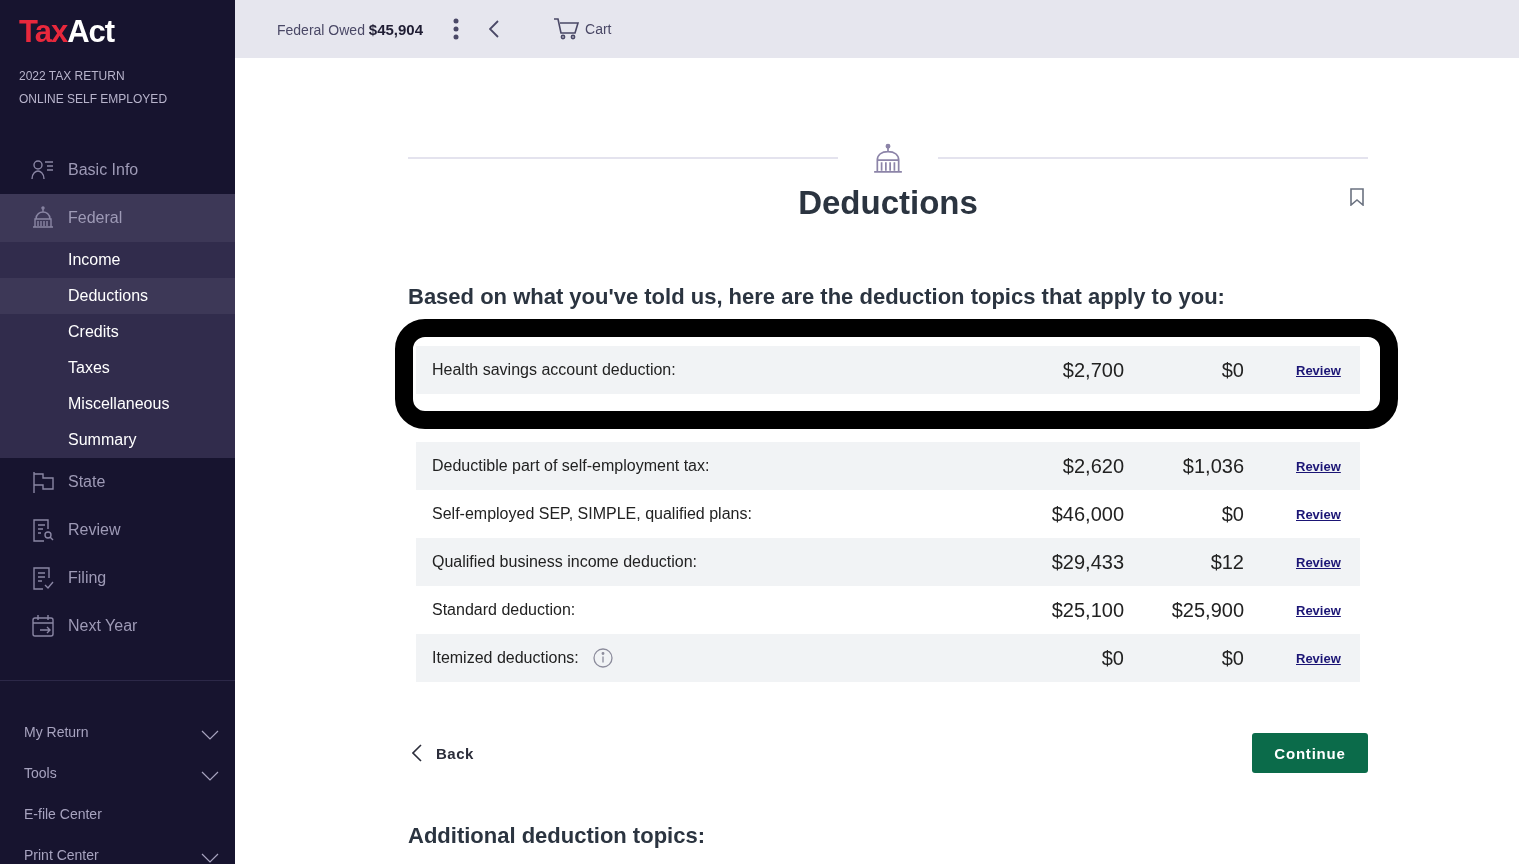 This screenshot has width=1519, height=864. Describe the element at coordinates (1087, 562) in the screenshot. I see `amount-text: $29,433` at that location.